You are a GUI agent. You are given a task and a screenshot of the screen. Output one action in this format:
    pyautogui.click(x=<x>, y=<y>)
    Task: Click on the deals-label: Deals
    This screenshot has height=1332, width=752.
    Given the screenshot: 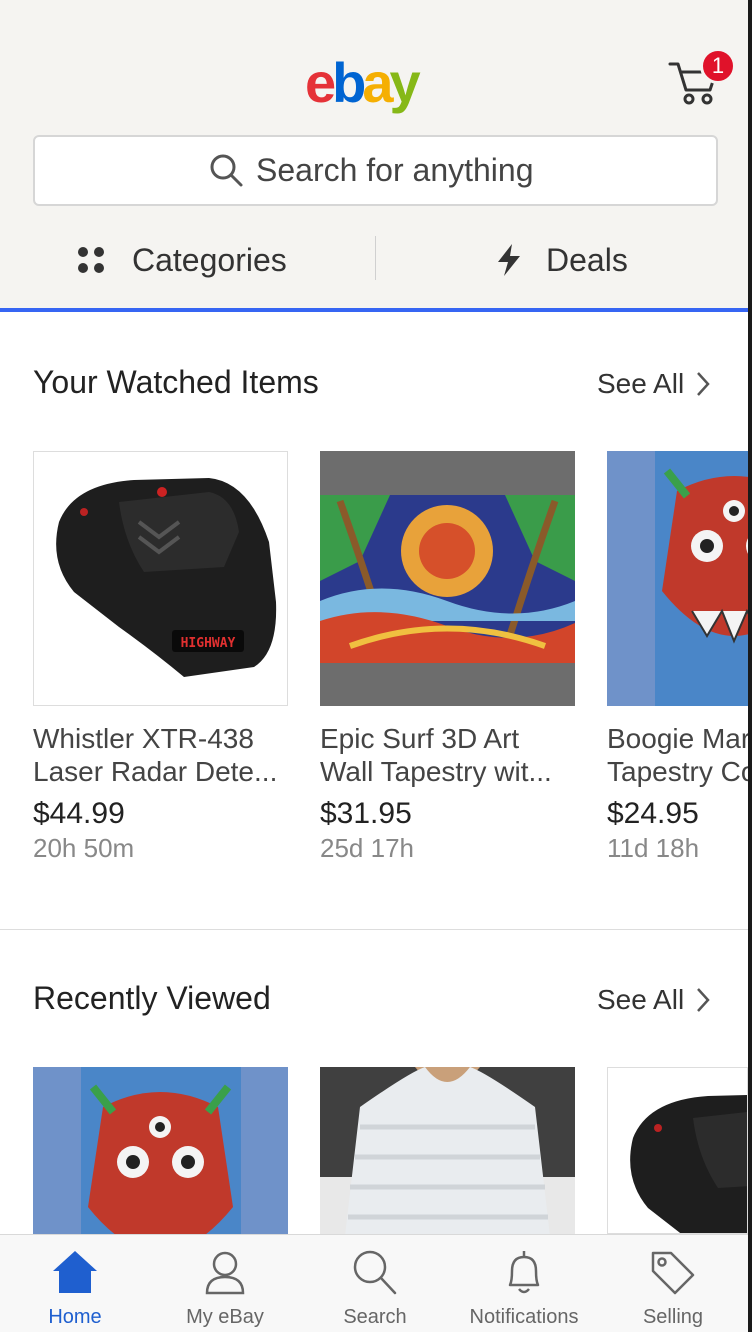 What is the action you would take?
    pyautogui.click(x=587, y=260)
    